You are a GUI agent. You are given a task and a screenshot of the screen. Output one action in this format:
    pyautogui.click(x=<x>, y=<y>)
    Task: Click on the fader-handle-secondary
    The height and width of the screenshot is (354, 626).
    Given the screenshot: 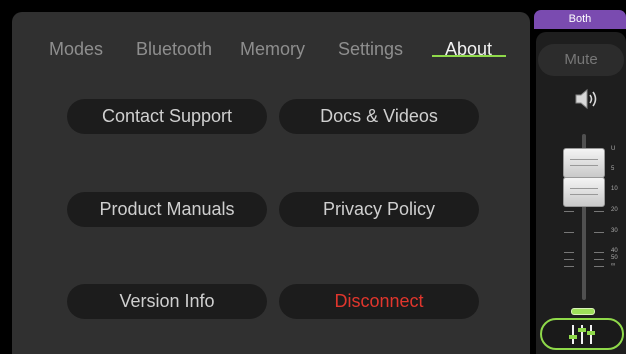 What is the action you would take?
    pyautogui.click(x=584, y=192)
    